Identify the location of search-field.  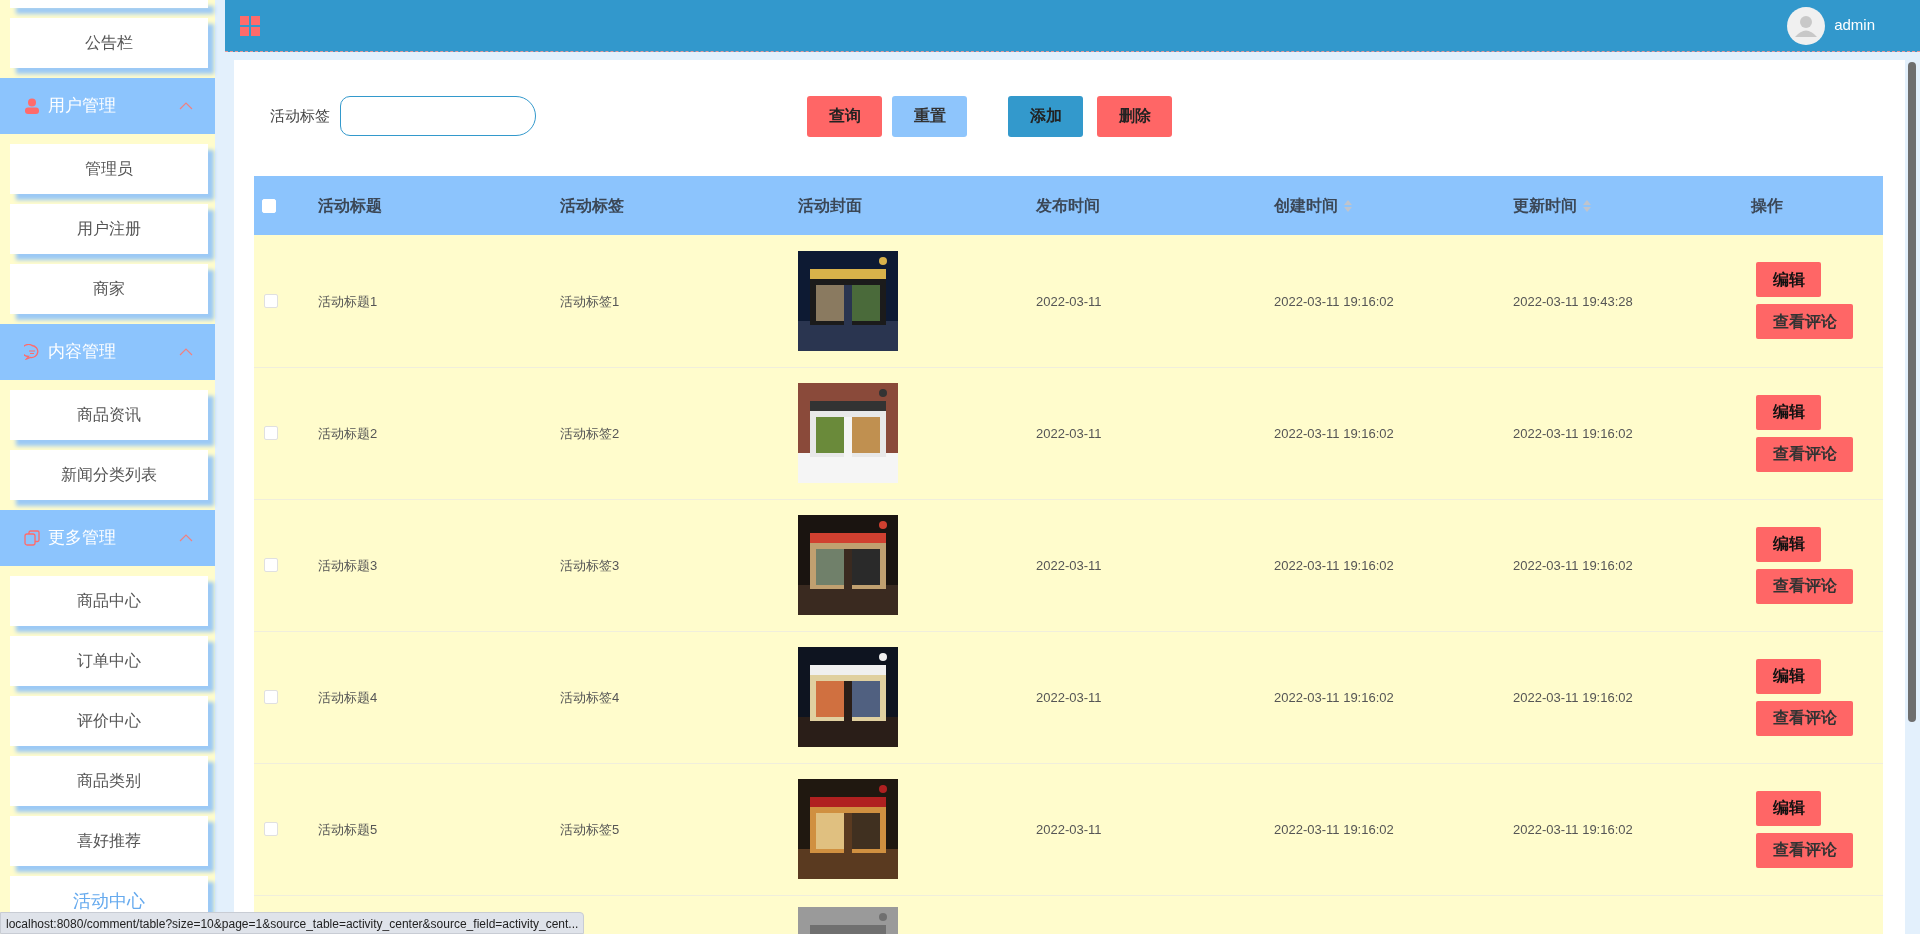
(438, 116).